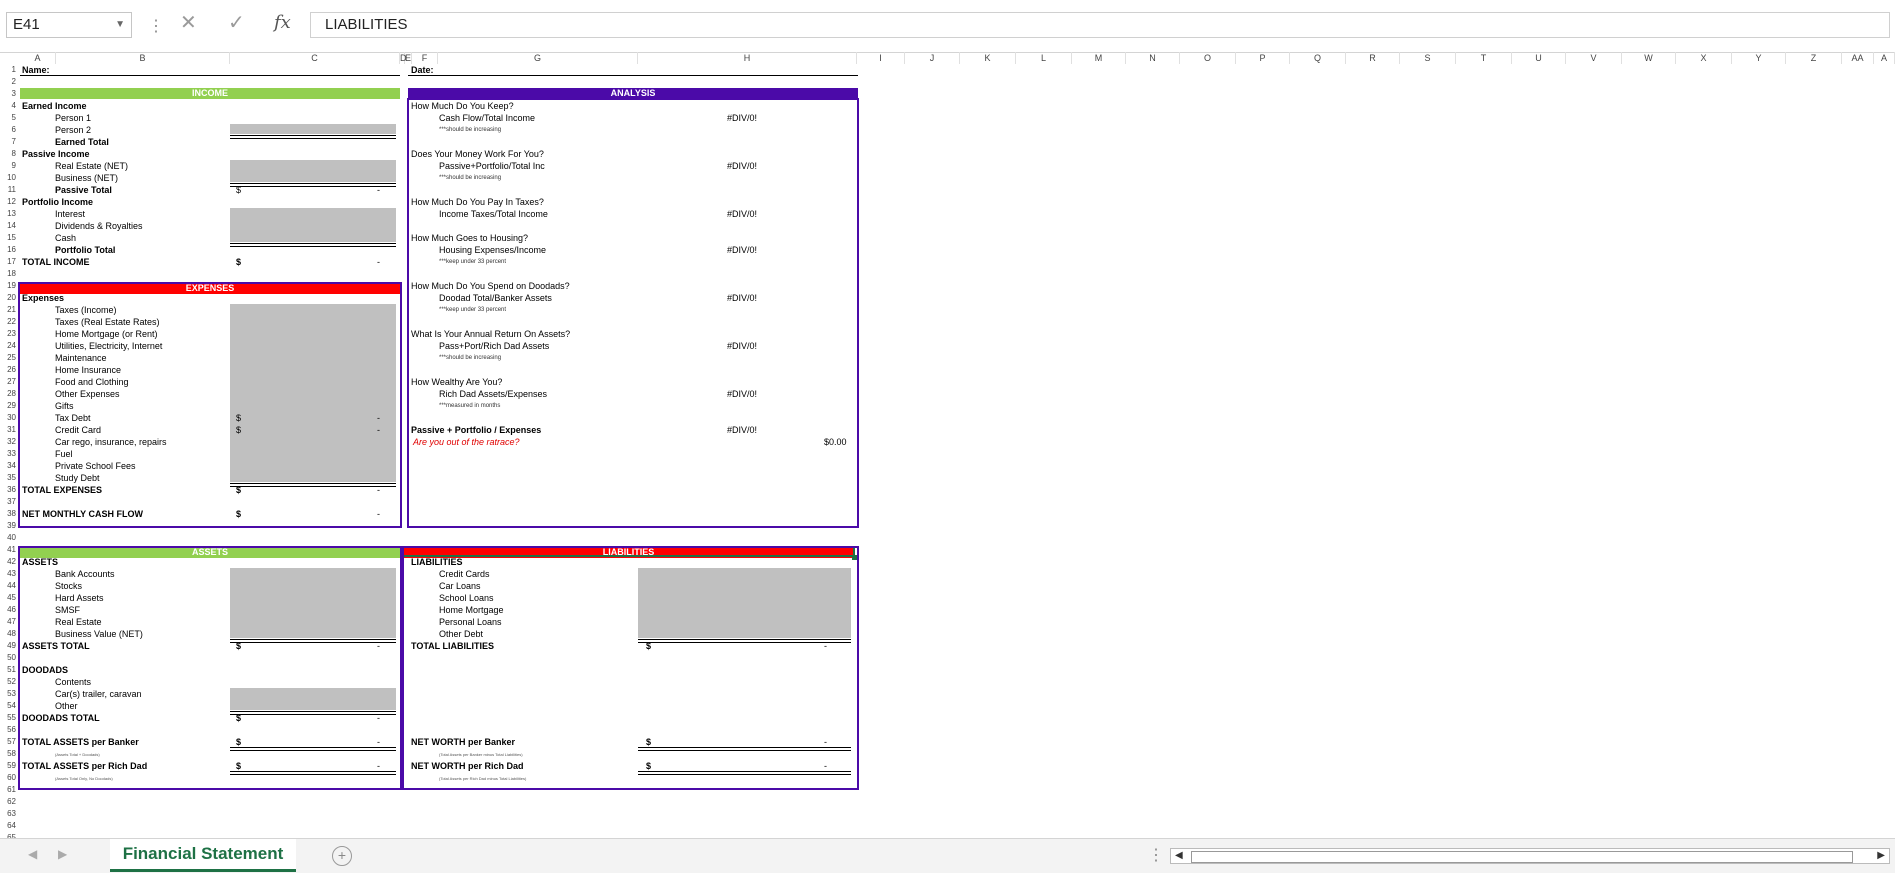  What do you see at coordinates (8, 346) in the screenshot?
I see `row-header: 24` at bounding box center [8, 346].